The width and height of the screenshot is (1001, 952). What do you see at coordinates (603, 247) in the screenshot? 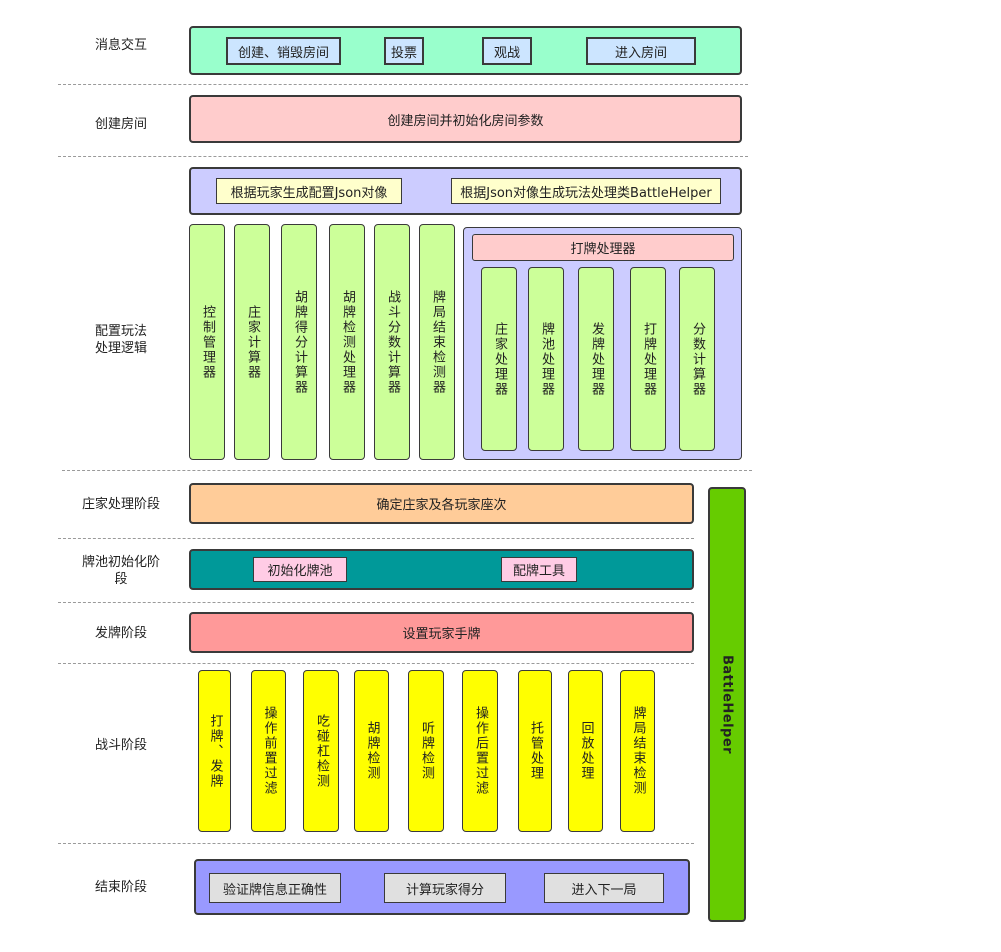
I see `play-handler-title: 打牌处理器` at bounding box center [603, 247].